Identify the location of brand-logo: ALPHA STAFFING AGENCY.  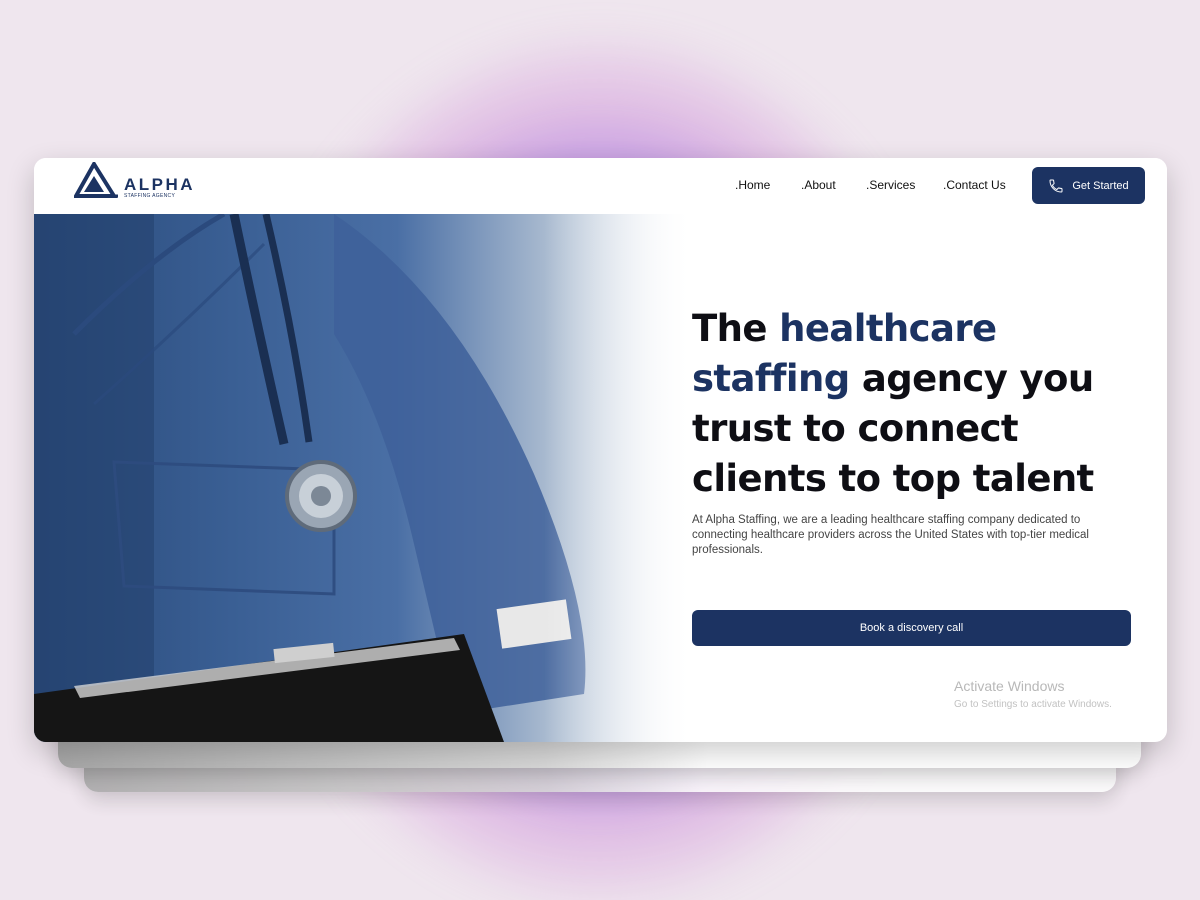
(144, 182).